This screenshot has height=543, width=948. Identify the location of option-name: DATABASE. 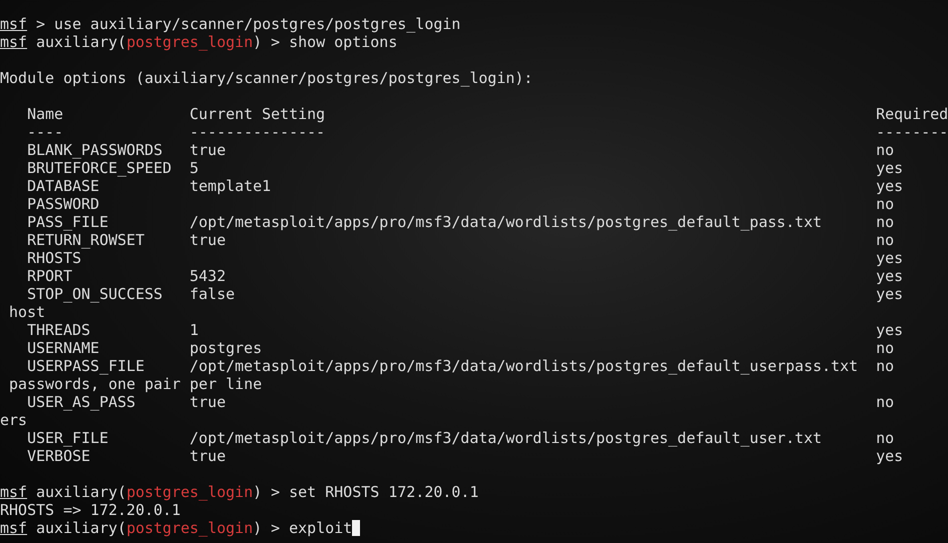
(63, 186).